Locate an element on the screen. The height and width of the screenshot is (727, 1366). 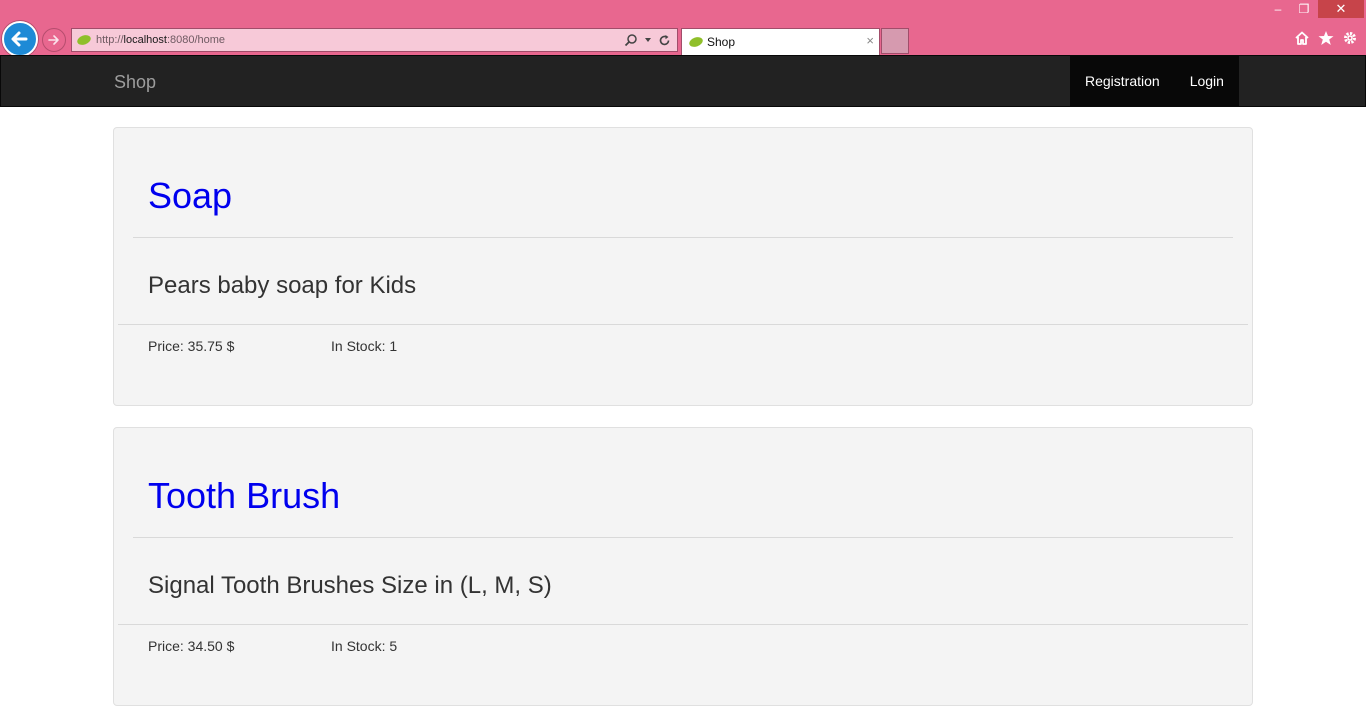
product-description: Signal Tooth Brushes Size in (L, M, S) is located at coordinates (350, 585).